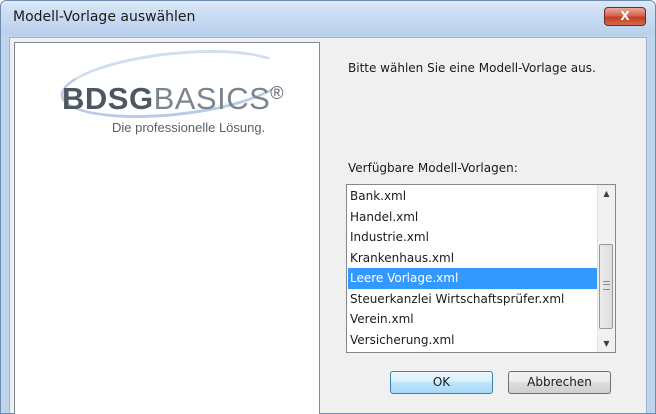  I want to click on template-list-item: Versicherung.xml, so click(473, 340).